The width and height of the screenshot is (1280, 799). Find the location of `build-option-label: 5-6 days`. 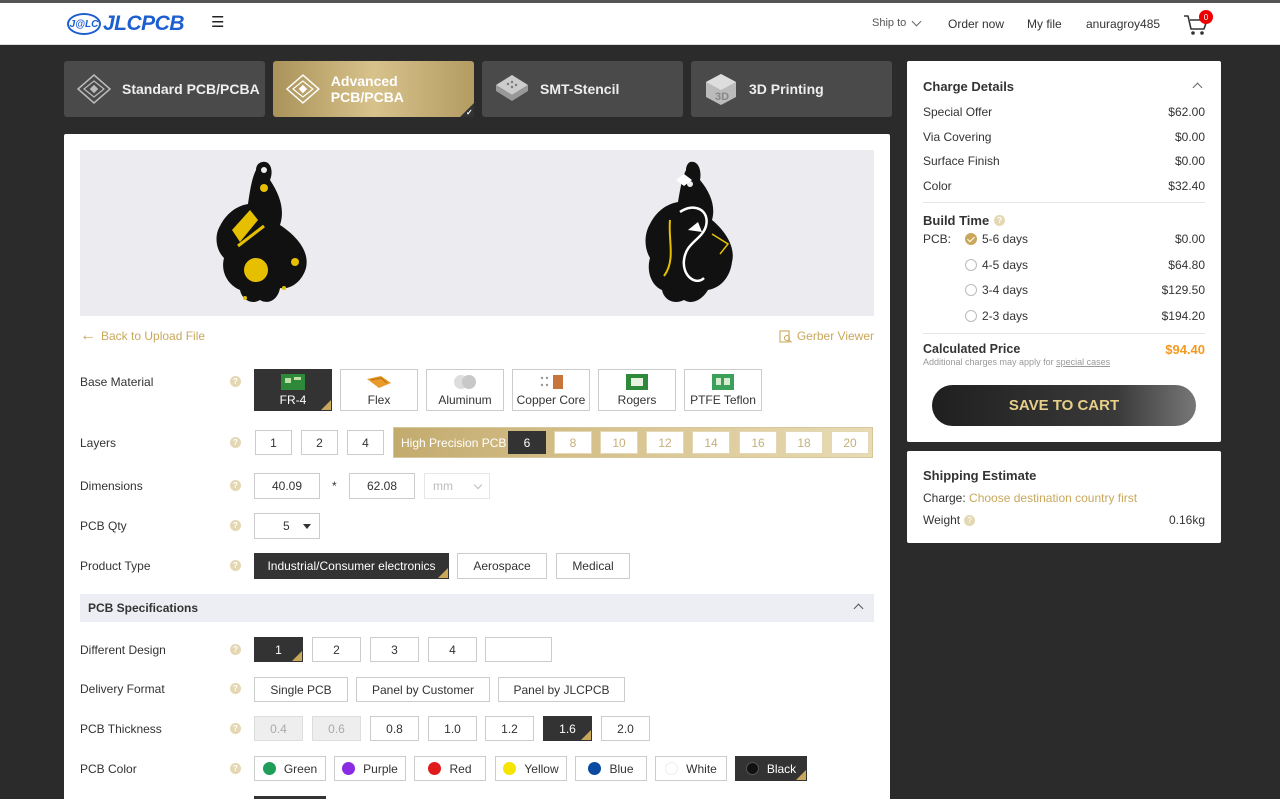

build-option-label: 5-6 days is located at coordinates (1005, 239).